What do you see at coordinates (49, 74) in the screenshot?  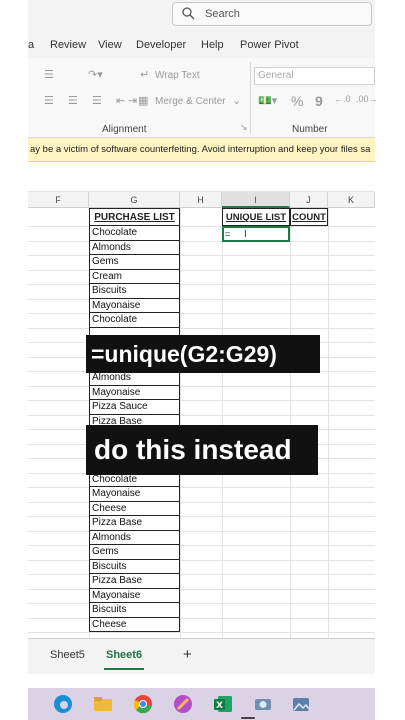 I see `align-lines-icon: ☰` at bounding box center [49, 74].